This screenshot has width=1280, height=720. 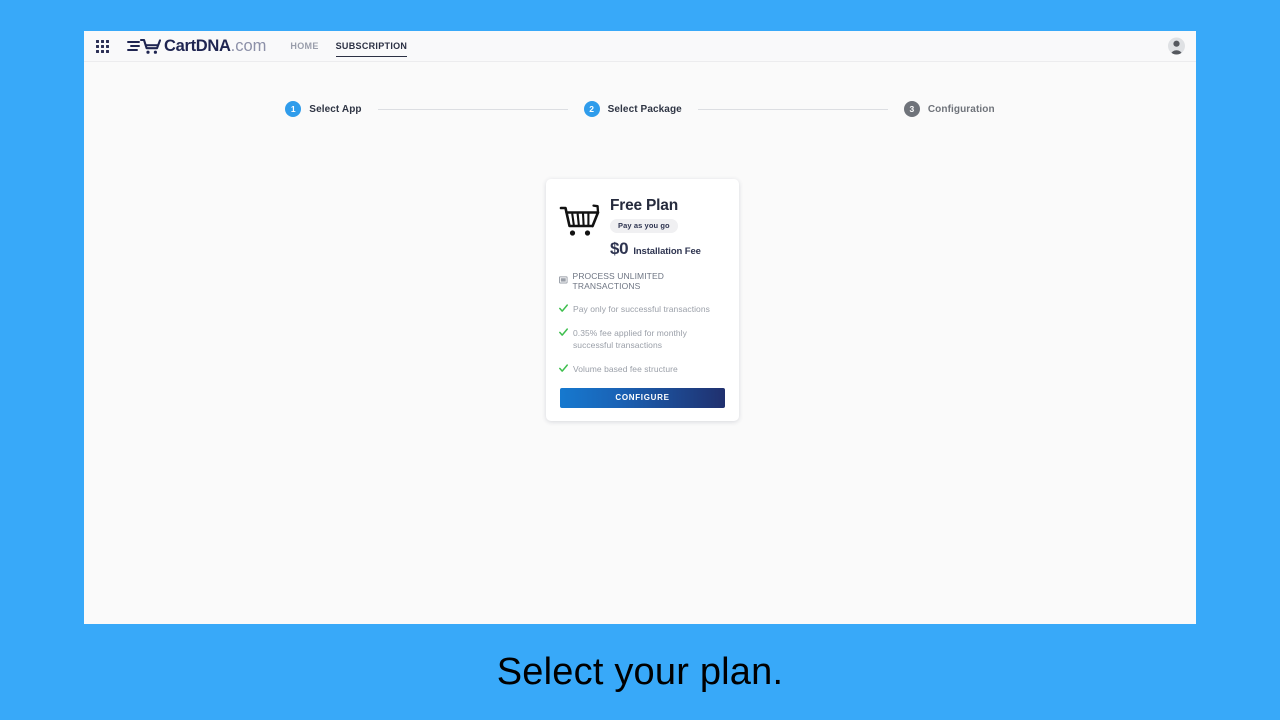 I want to click on plan-badge: Pay as you go, so click(x=644, y=226).